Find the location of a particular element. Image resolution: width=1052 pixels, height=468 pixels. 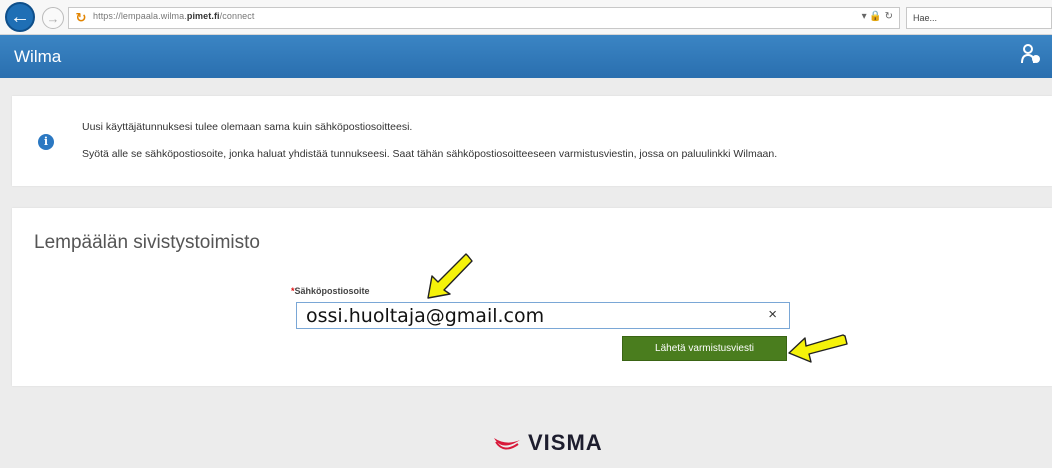

user-settings-icon is located at coordinates (1031, 57).